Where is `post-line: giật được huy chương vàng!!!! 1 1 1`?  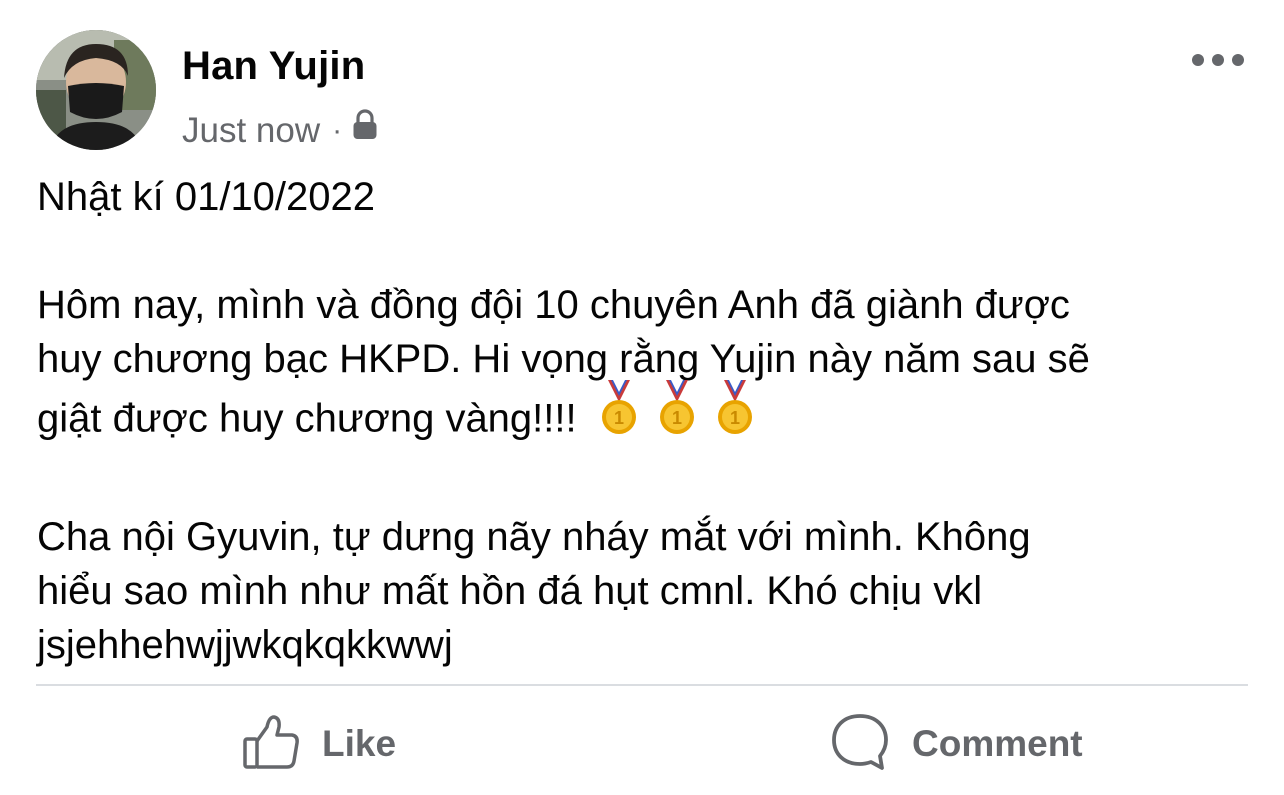
post-line: giật được huy chương vàng!!!! 1 1 1 is located at coordinates (647, 418).